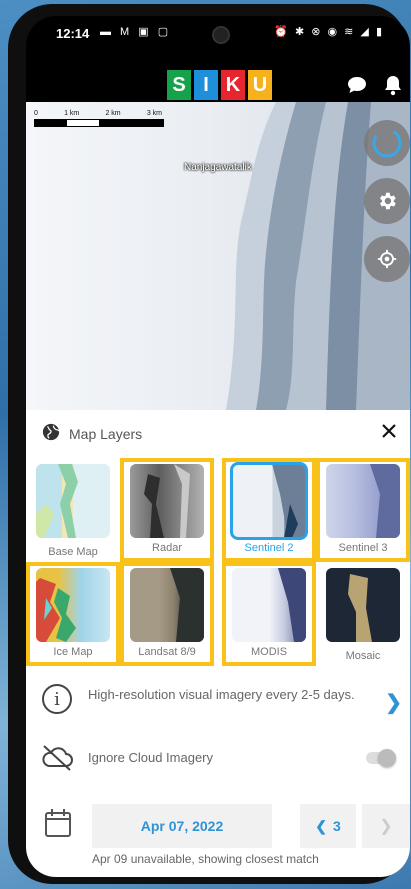  I want to click on cloud-off-icon, so click(57, 758).